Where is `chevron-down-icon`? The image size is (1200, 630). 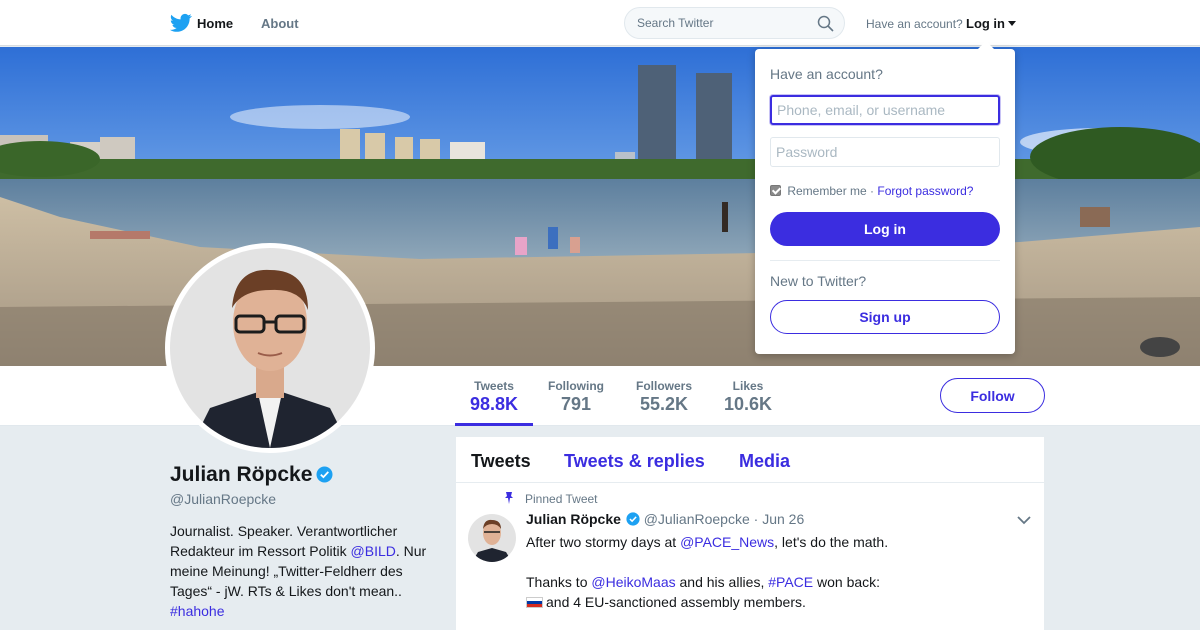
chevron-down-icon is located at coordinates (1024, 520).